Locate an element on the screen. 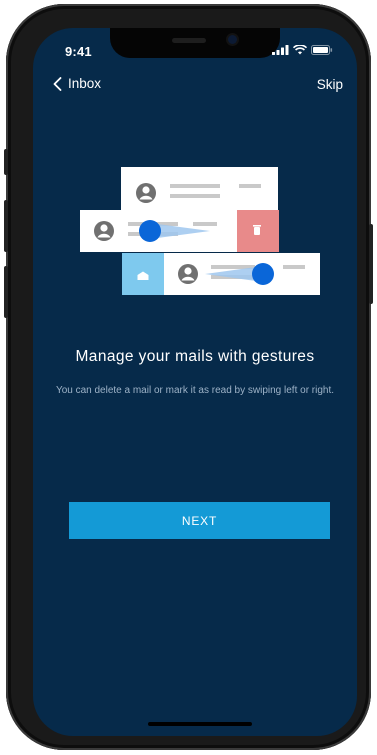  mail-card-swipe-right is located at coordinates (242, 274).